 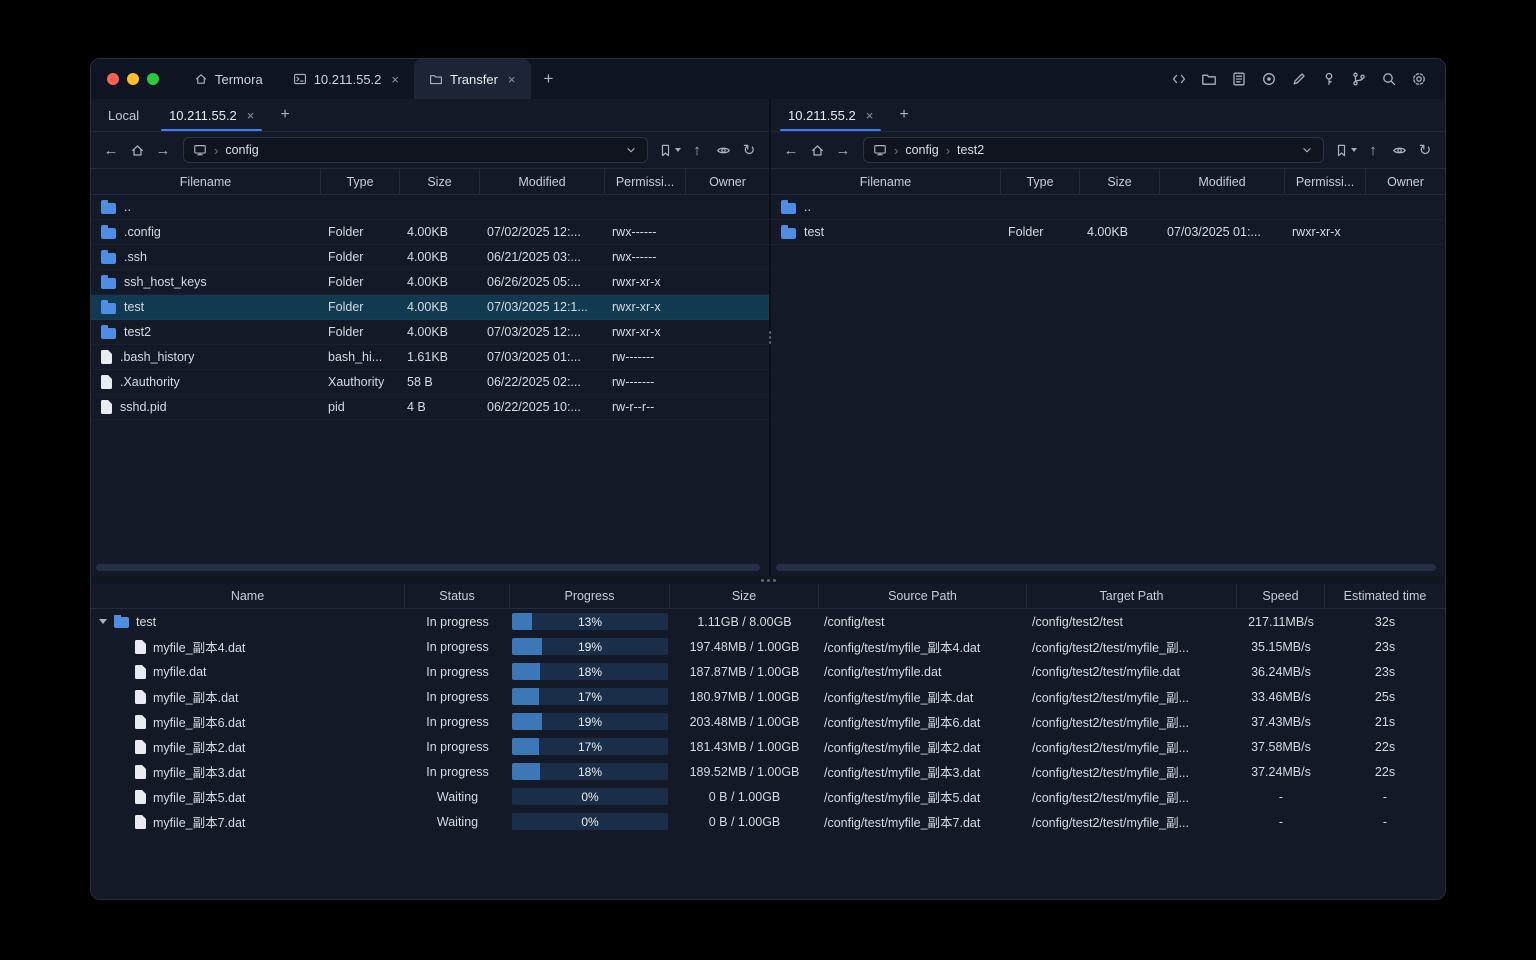 I want to click on new-tab-button: +, so click(x=549, y=79).